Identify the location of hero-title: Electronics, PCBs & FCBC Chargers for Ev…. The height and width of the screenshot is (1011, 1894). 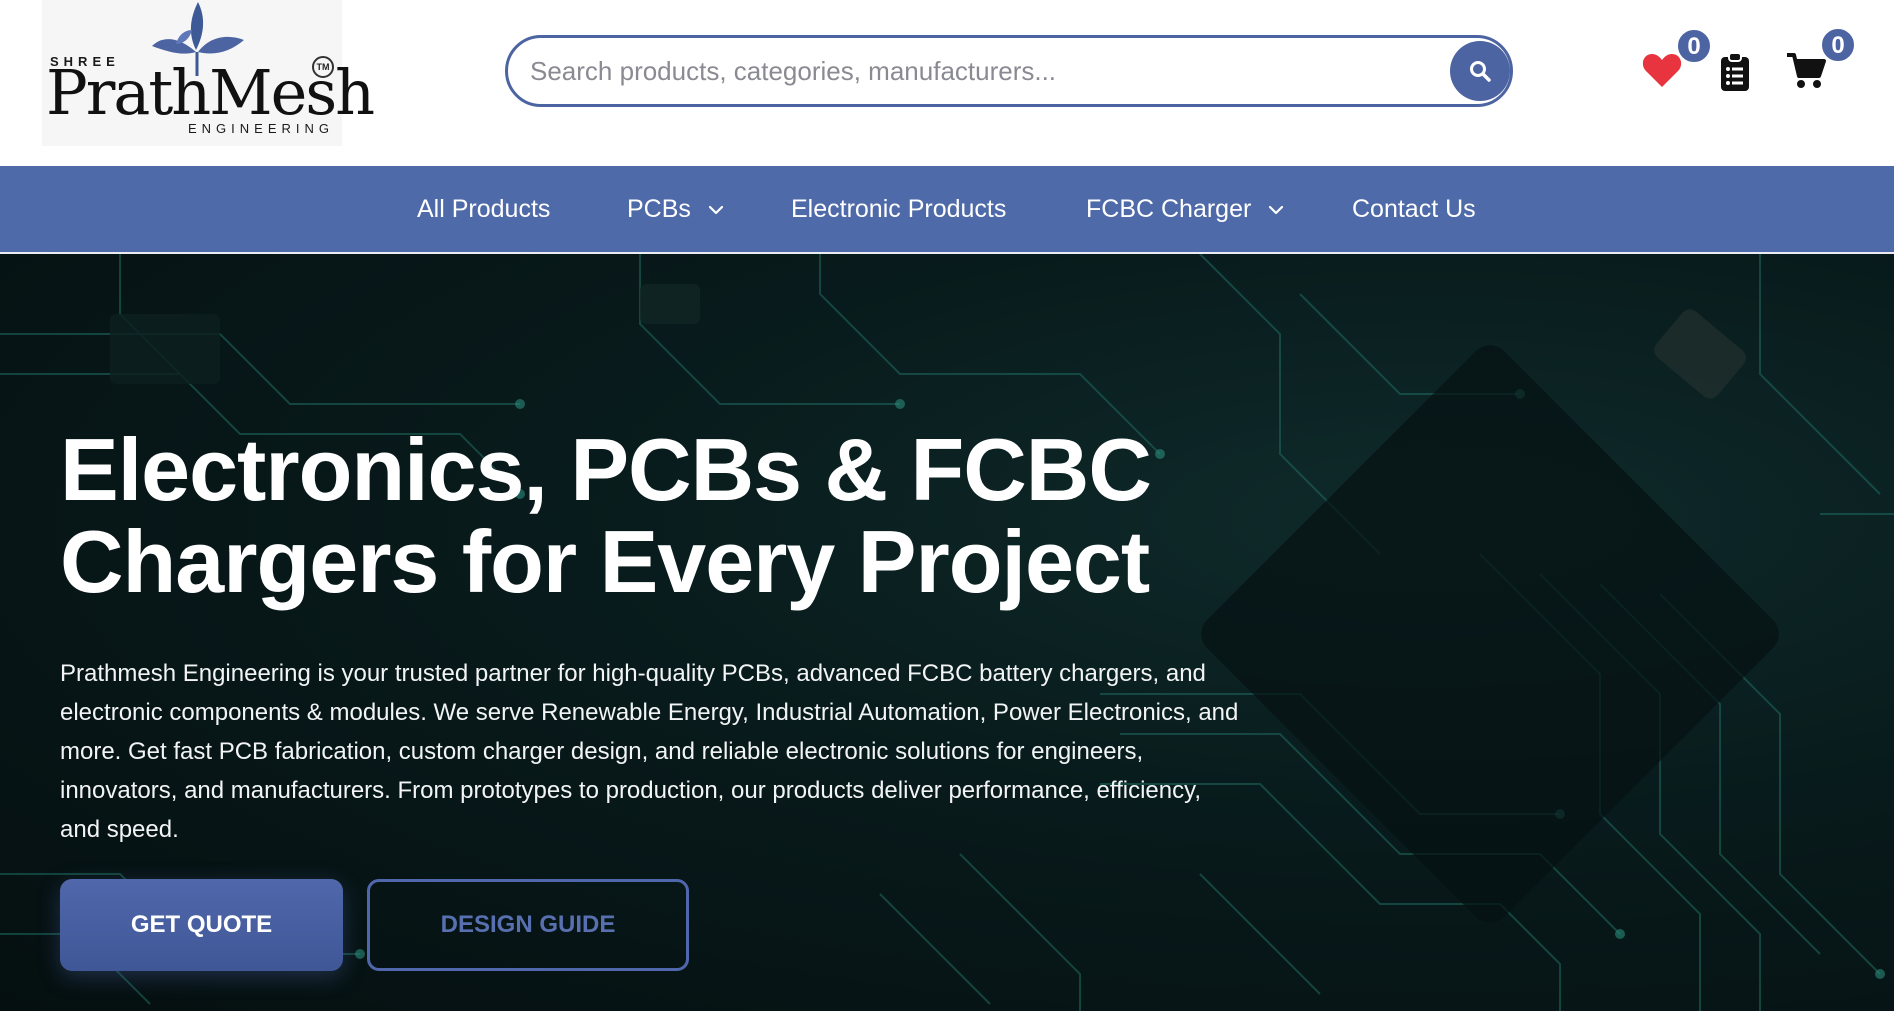
(680, 516).